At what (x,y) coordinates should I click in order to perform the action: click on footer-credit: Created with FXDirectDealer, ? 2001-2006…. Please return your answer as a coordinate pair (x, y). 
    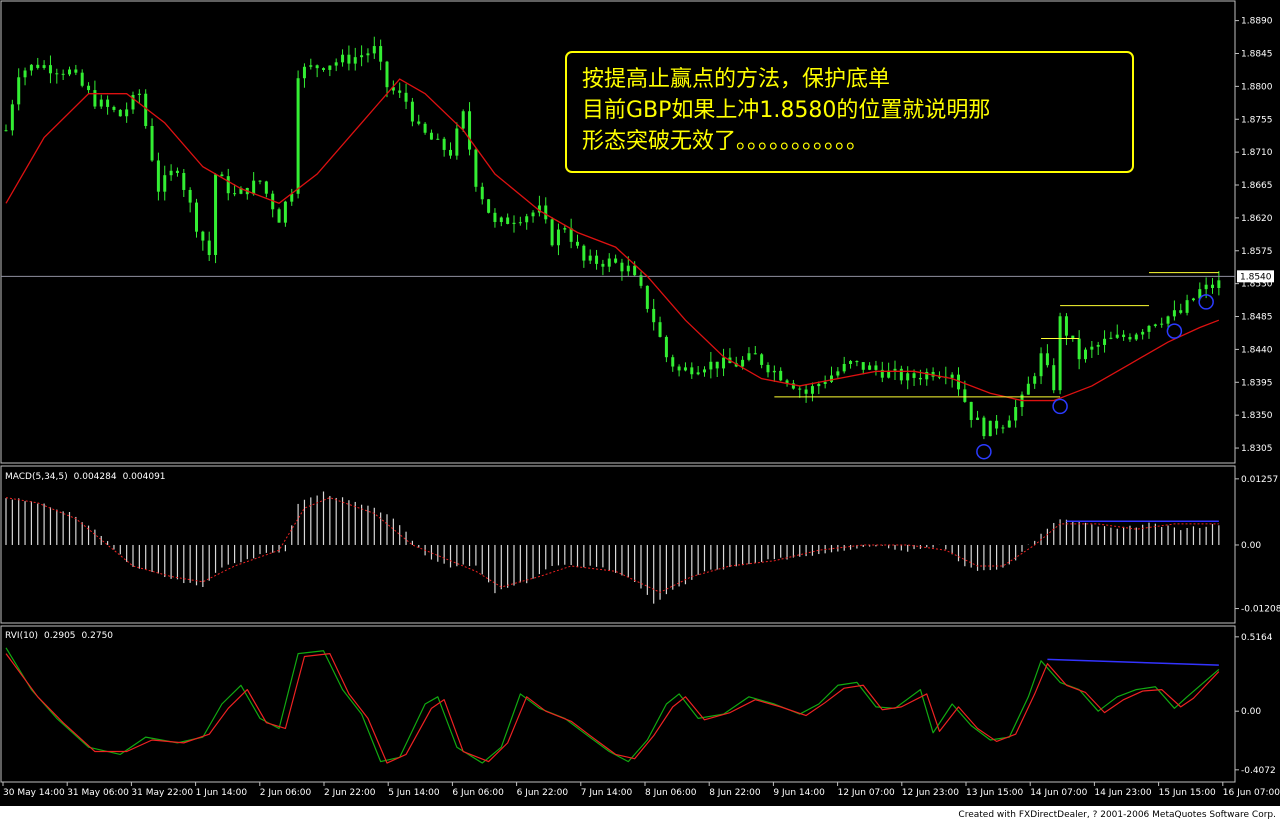
    Looking at the image, I should click on (1117, 815).